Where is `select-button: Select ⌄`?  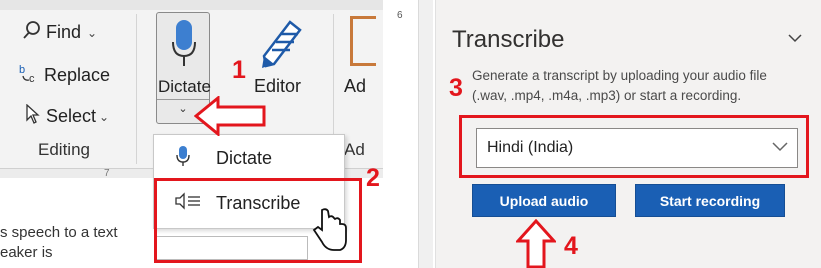 select-button: Select ⌄ is located at coordinates (64, 116).